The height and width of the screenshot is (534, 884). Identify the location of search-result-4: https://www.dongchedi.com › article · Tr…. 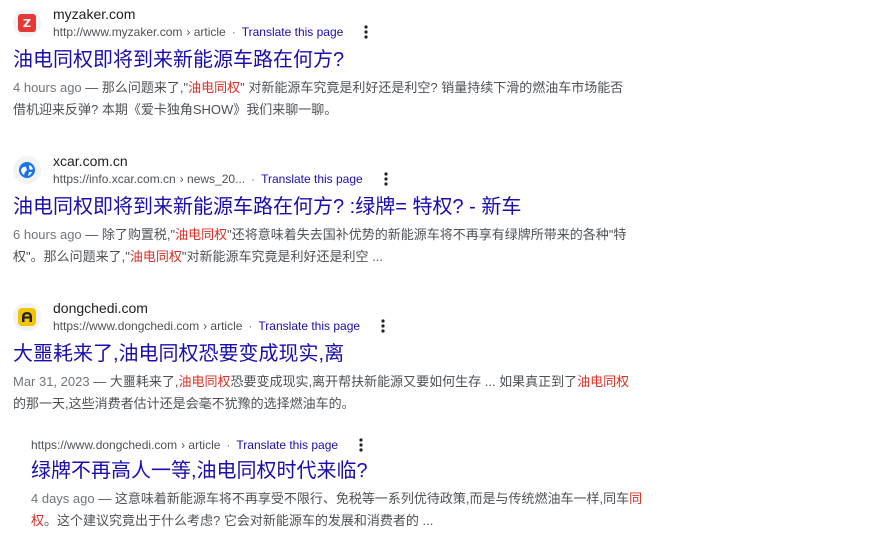
(341, 484).